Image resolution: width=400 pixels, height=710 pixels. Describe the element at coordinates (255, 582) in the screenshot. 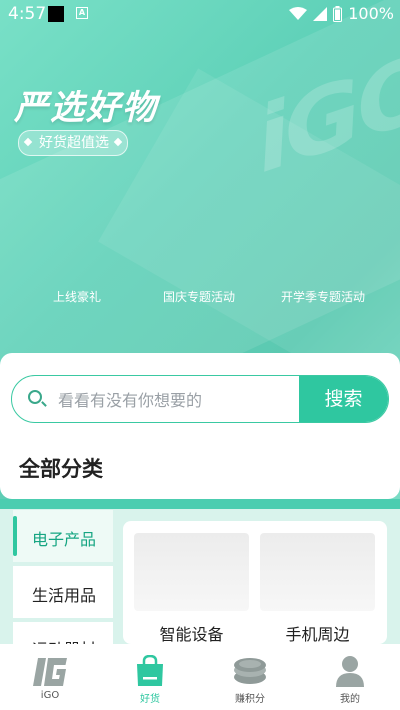

I see `subcategory-grid: 智能设备 手机周边` at that location.